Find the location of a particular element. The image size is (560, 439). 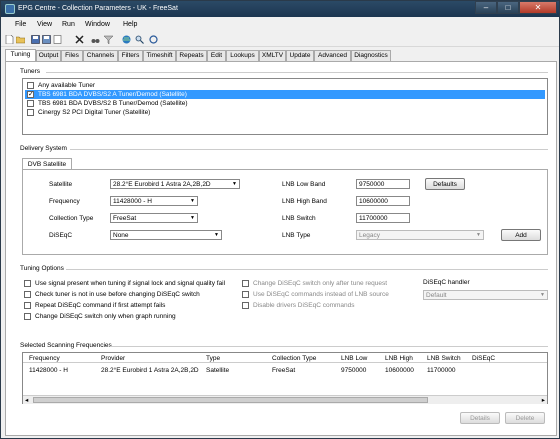

tab-tuning: Tuning is located at coordinates (20, 55).